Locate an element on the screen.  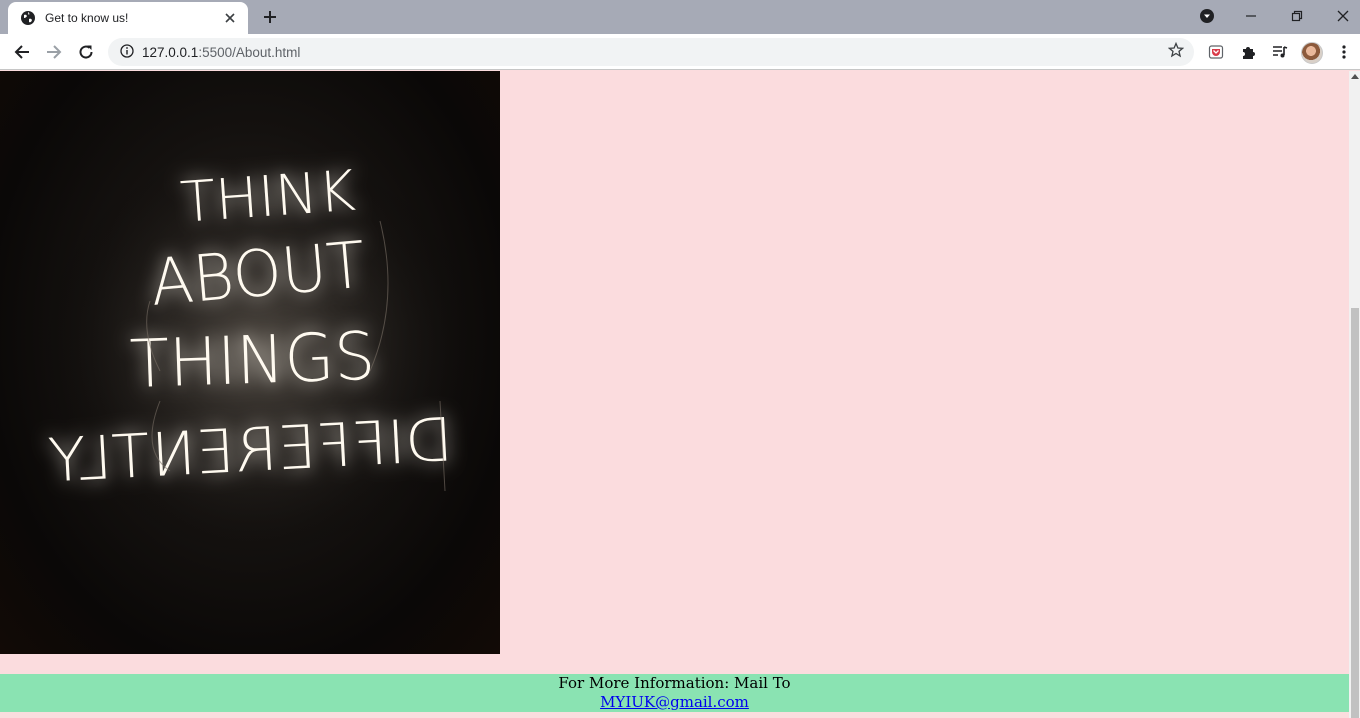
browser-menu-button is located at coordinates (1344, 52).